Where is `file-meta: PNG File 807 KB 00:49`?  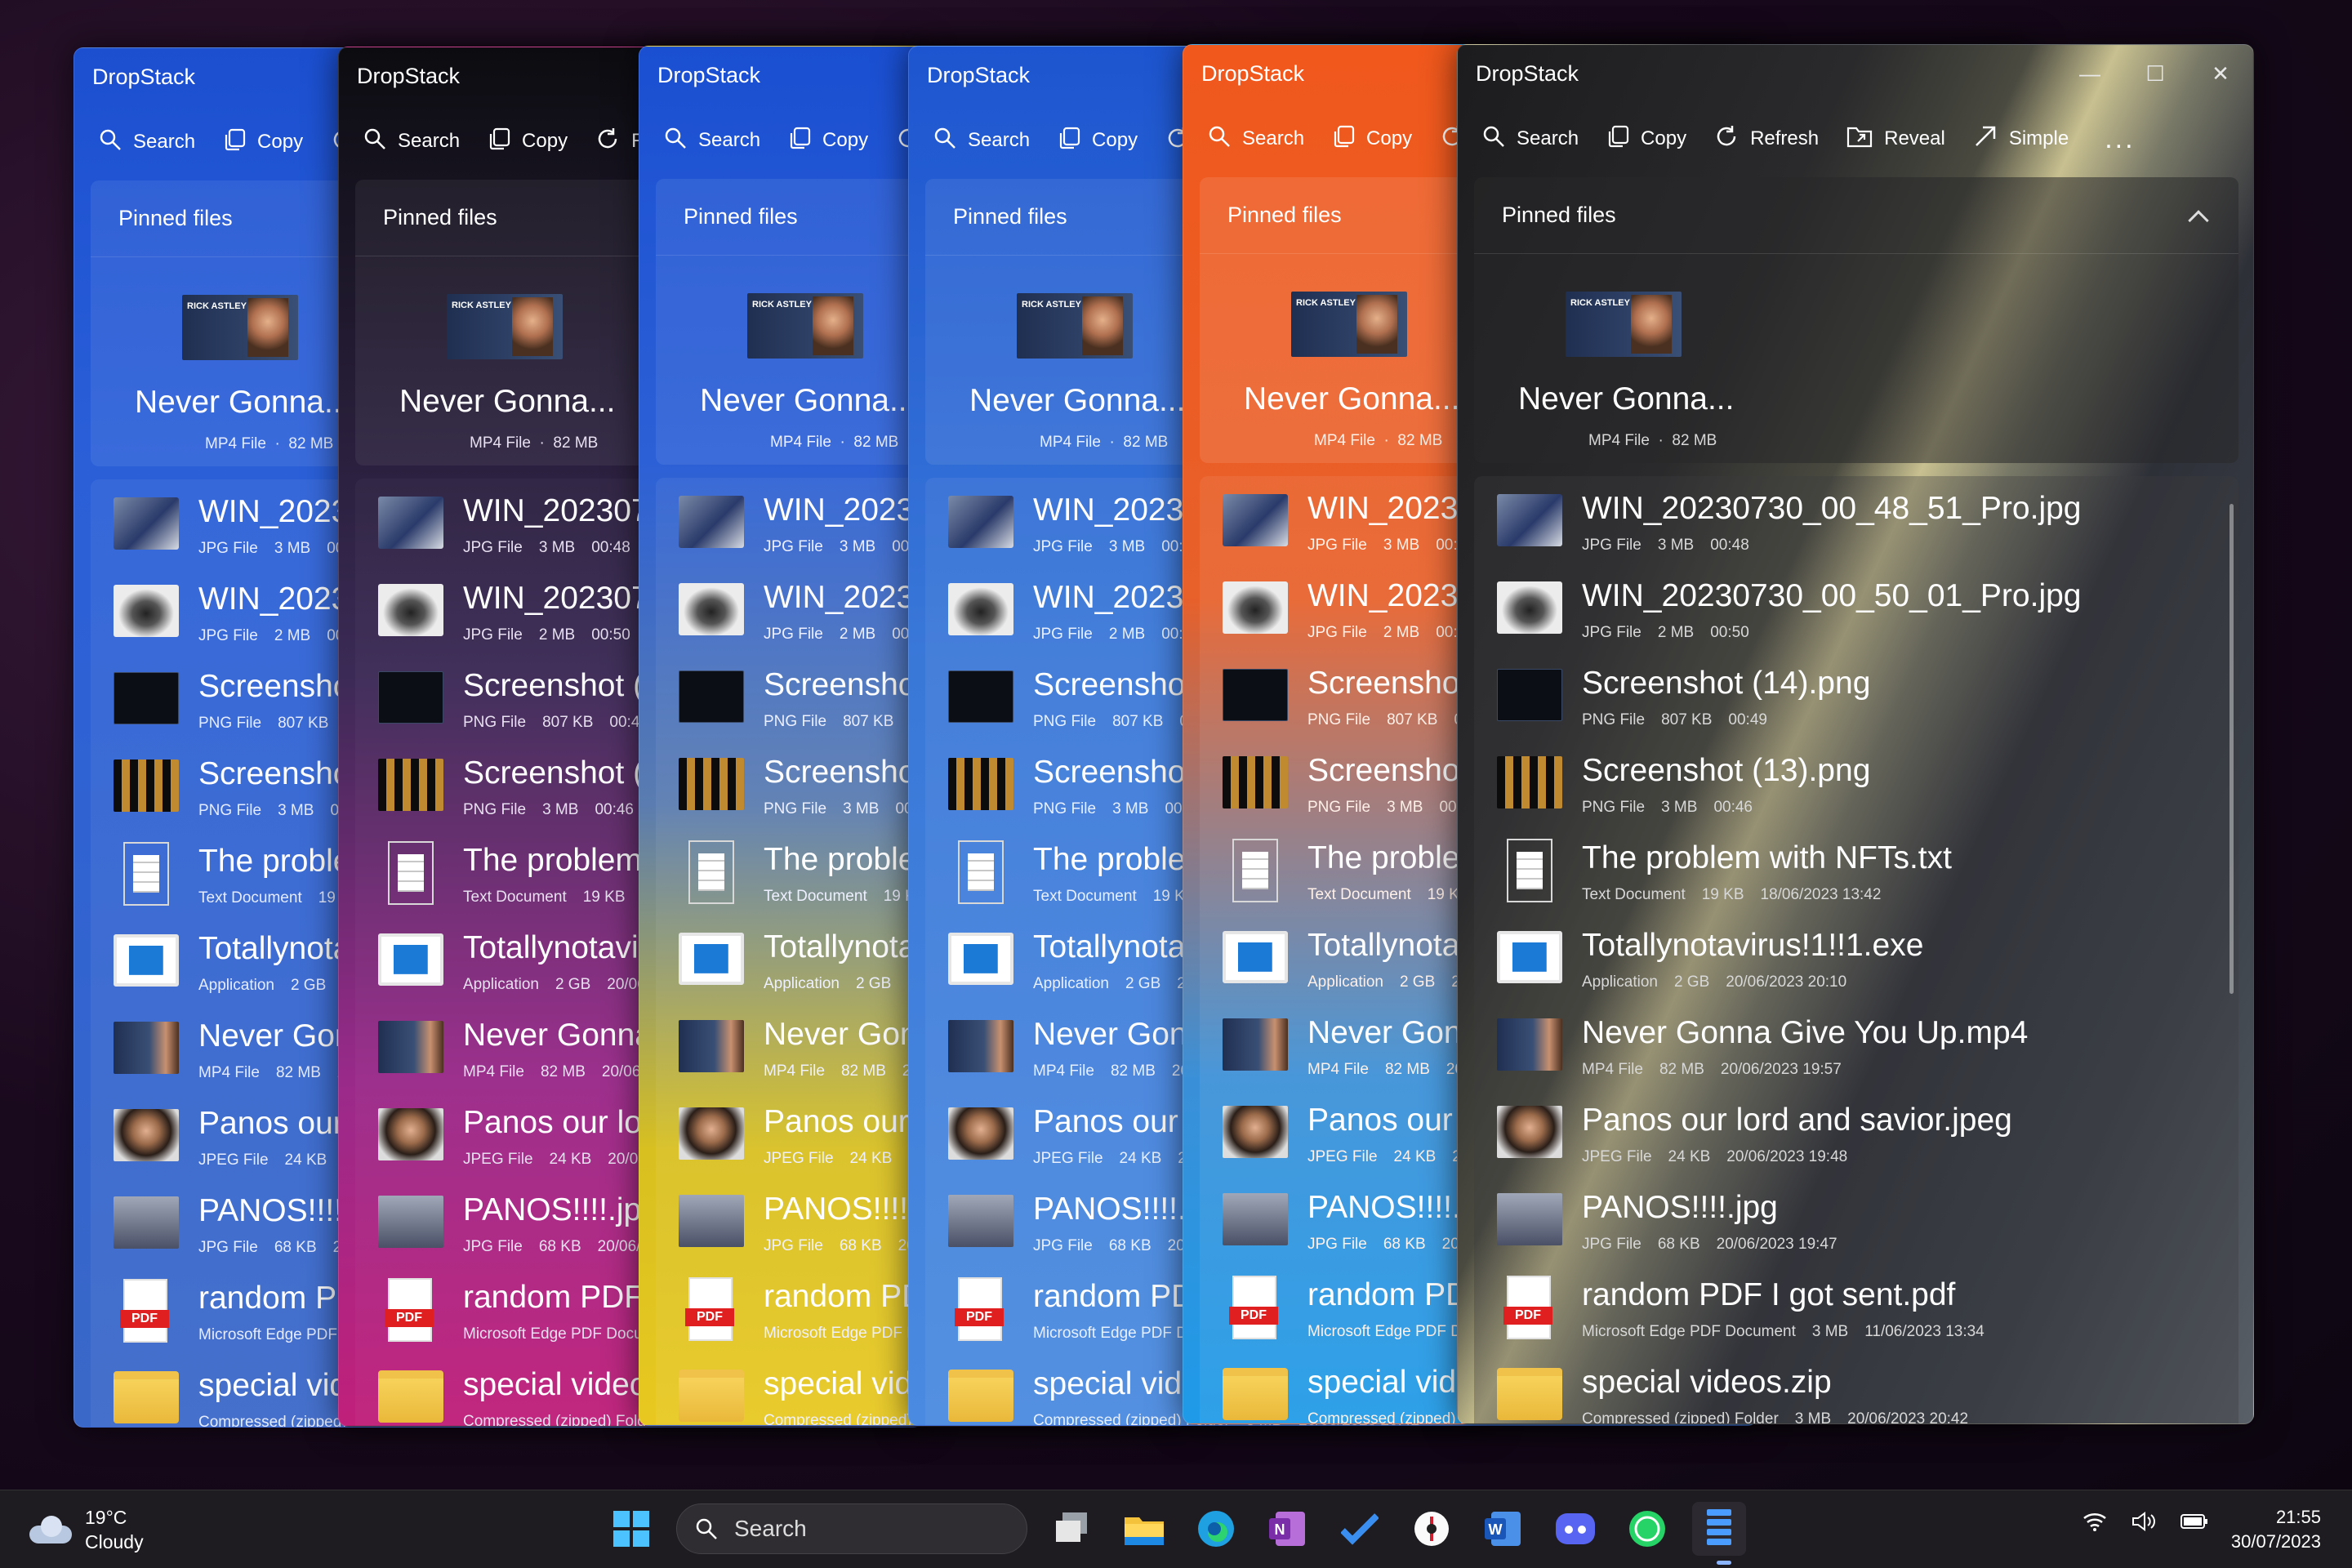 file-meta: PNG File 807 KB 00:49 is located at coordinates (1683, 720).